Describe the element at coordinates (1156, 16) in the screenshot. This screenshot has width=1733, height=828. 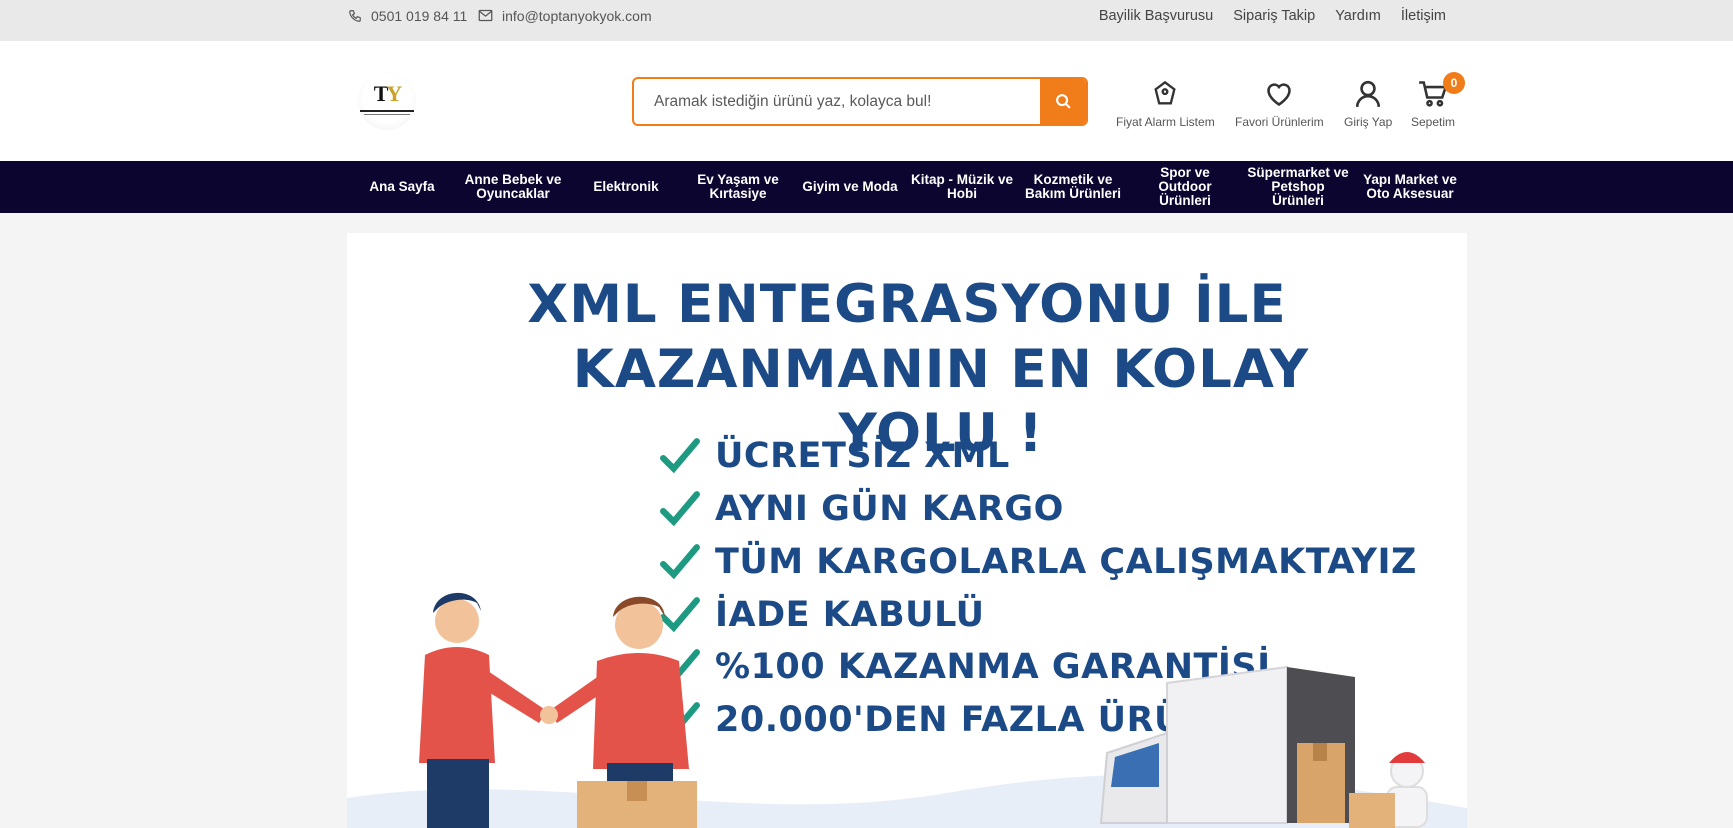
I see `link-dealer-application: Bayilik Başvurusu` at that location.